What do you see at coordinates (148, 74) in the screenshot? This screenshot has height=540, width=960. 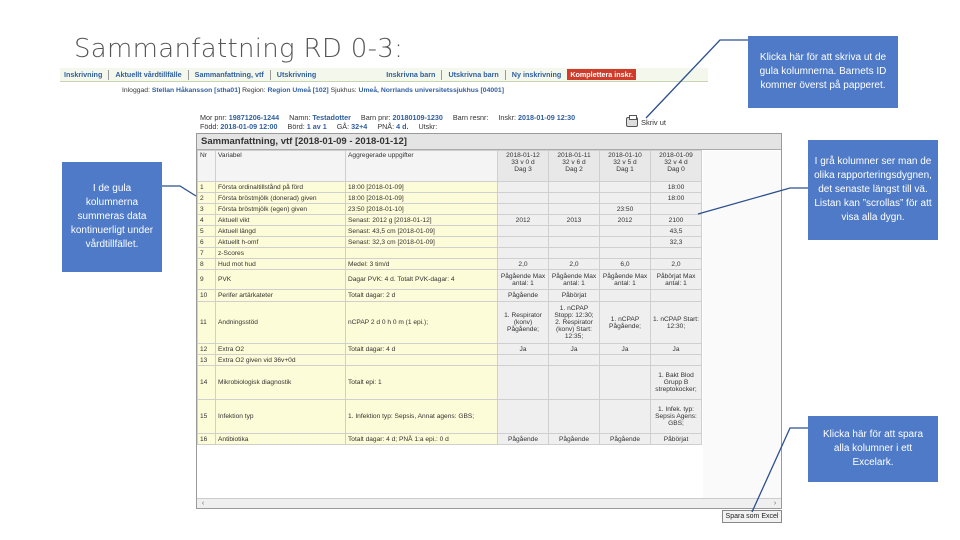 I see `menu-item-aktuellt: Aktuellt vårdtillfälle` at bounding box center [148, 74].